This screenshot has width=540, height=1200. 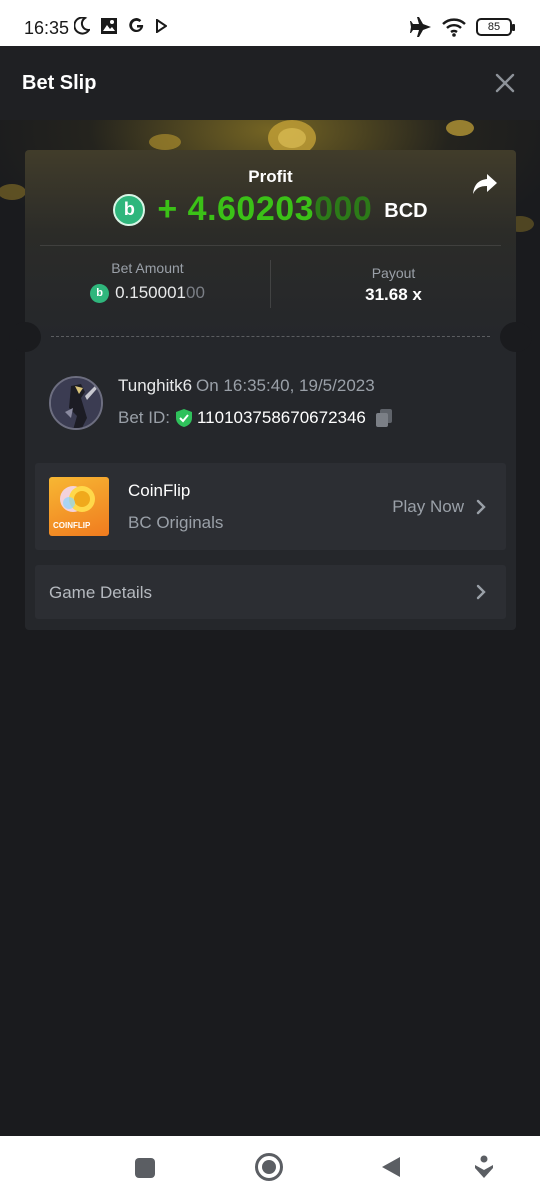 I want to click on game-name: CoinFlip, so click(x=159, y=490).